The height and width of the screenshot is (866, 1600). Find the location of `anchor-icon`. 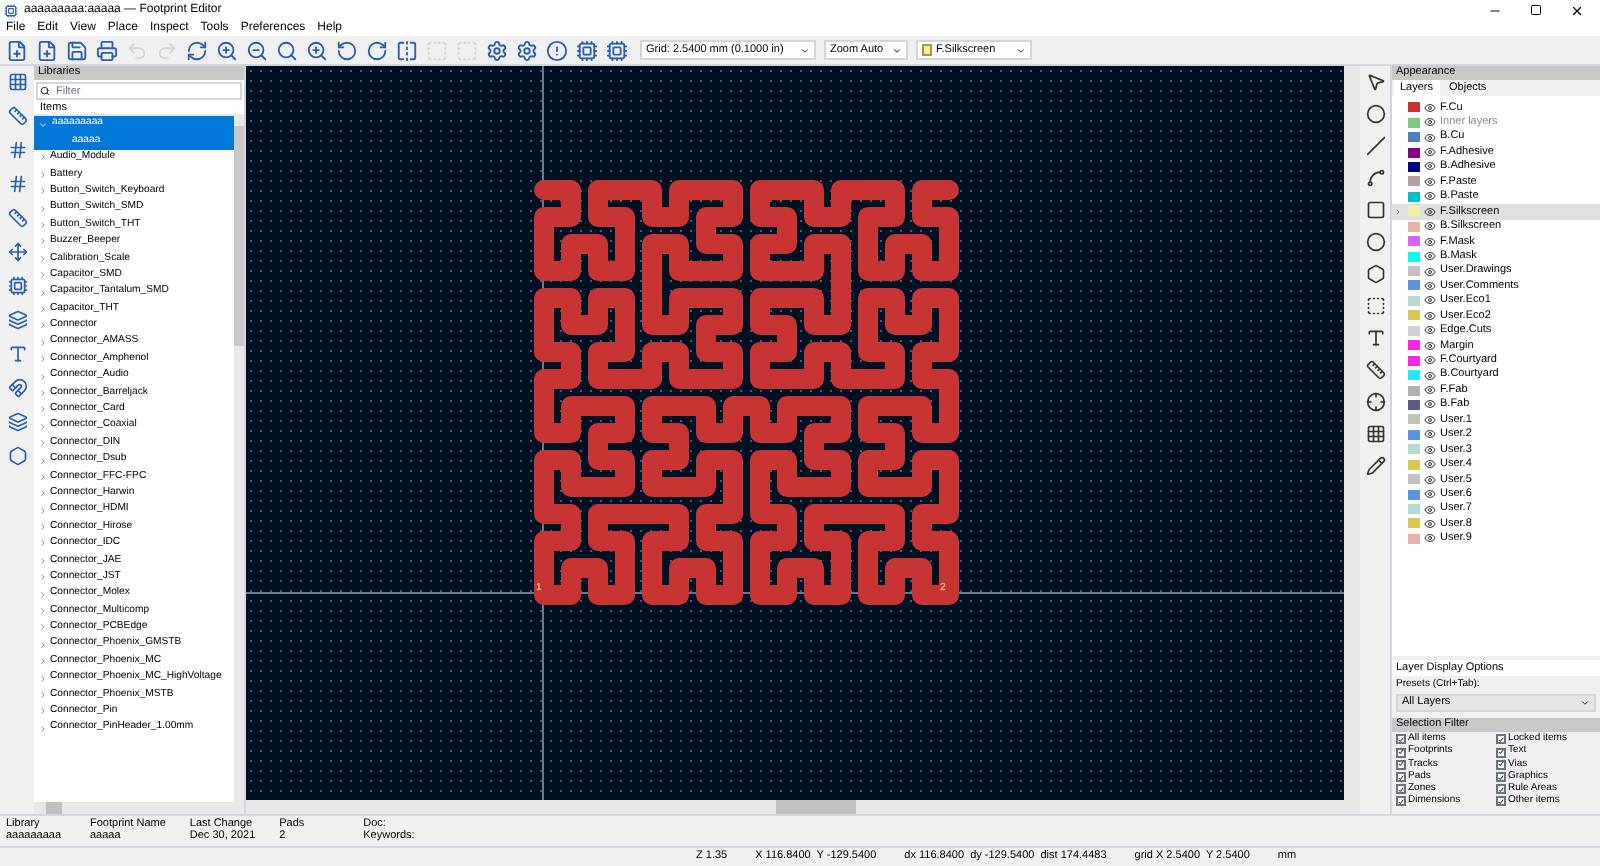

anchor-icon is located at coordinates (1375, 402).